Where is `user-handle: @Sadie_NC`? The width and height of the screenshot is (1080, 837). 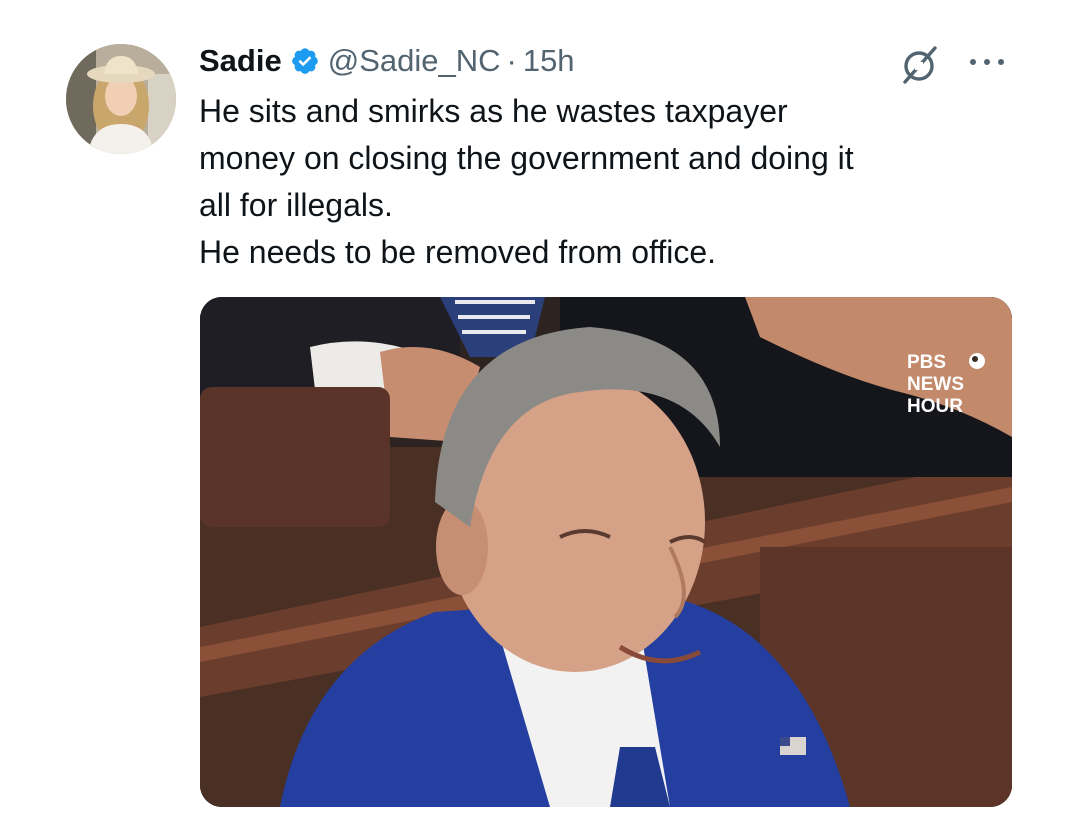 user-handle: @Sadie_NC is located at coordinates (414, 61).